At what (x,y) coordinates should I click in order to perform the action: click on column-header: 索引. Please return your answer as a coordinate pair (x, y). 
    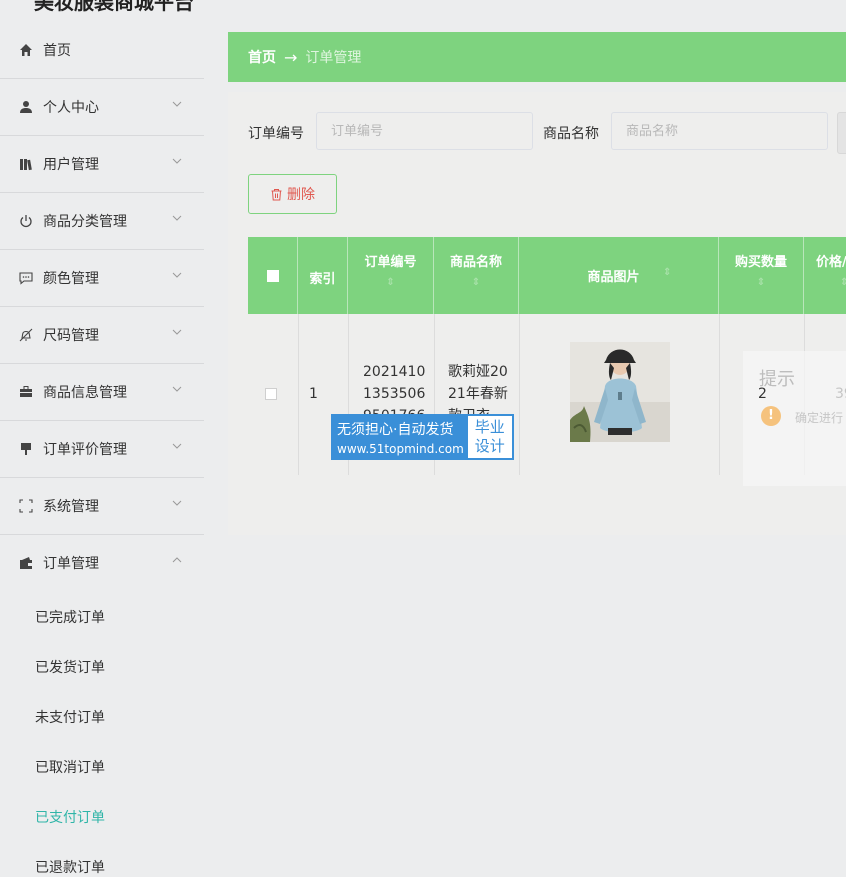
    Looking at the image, I should click on (322, 279).